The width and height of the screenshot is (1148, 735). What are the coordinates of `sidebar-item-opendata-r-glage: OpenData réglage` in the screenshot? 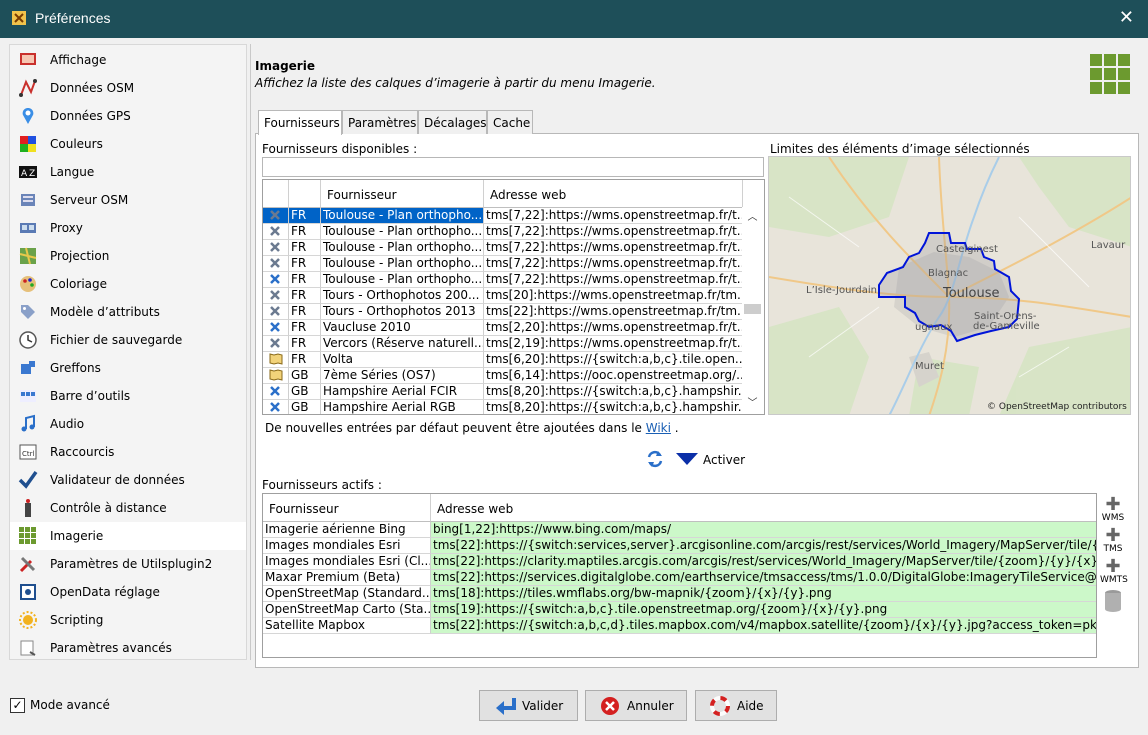 It's located at (128, 592).